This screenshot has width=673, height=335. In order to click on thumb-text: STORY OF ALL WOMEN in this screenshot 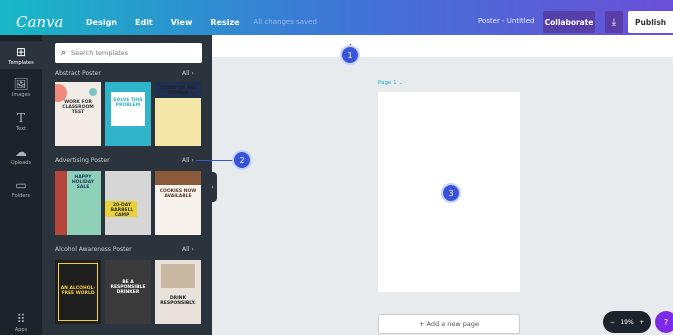, I will do `click(178, 91)`.